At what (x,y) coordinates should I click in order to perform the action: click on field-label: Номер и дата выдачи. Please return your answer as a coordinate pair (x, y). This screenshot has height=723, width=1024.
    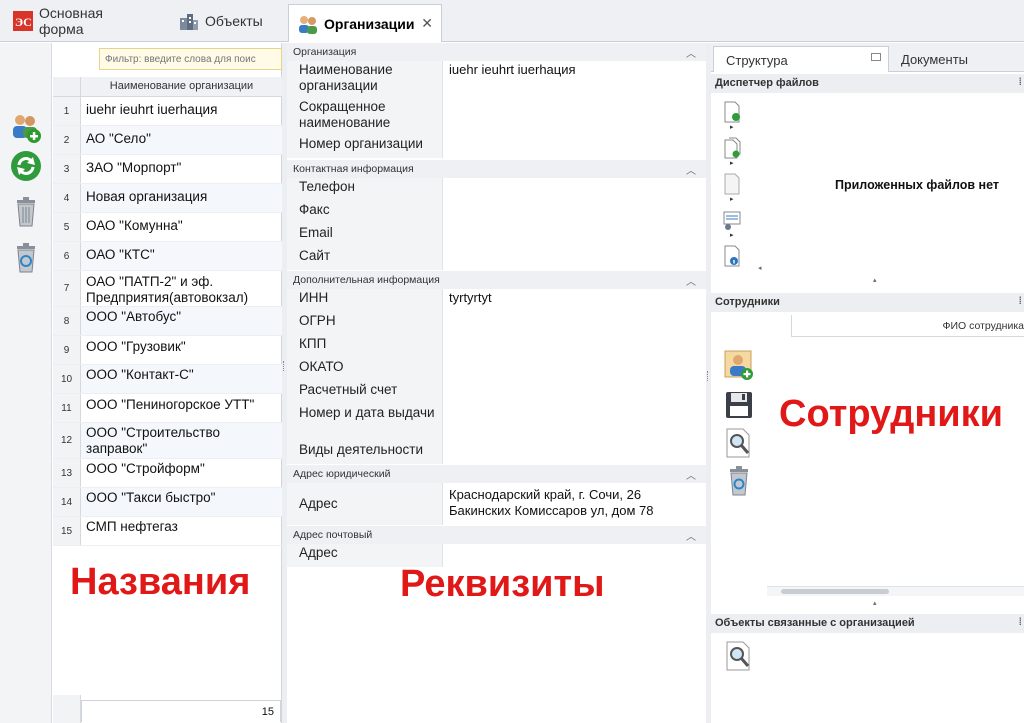
    Looking at the image, I should click on (367, 412).